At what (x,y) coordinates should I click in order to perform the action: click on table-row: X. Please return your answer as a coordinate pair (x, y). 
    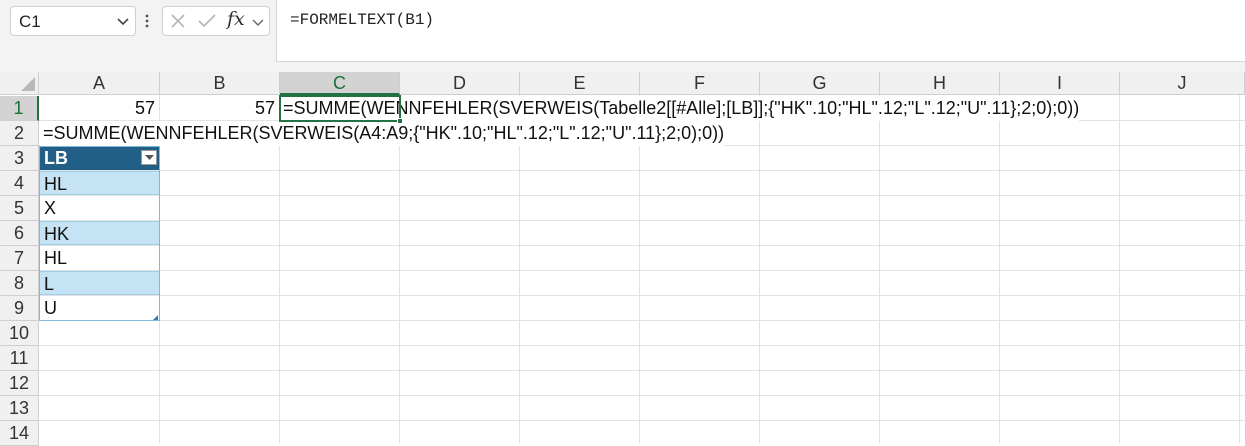
    Looking at the image, I should click on (99, 208).